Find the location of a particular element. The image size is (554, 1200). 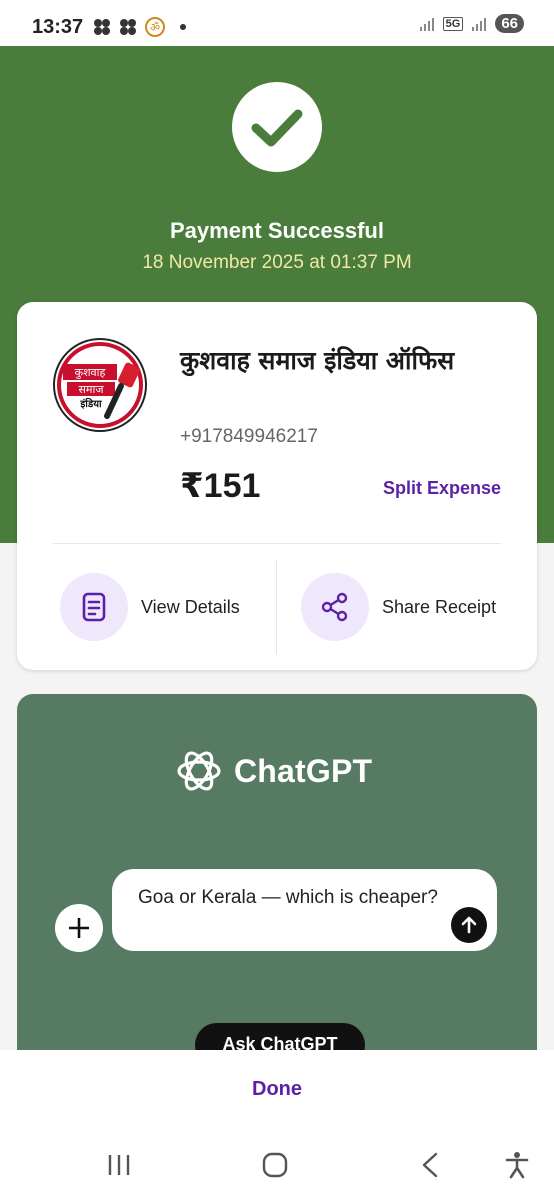

recent-apps-button is located at coordinates (119, 1165).